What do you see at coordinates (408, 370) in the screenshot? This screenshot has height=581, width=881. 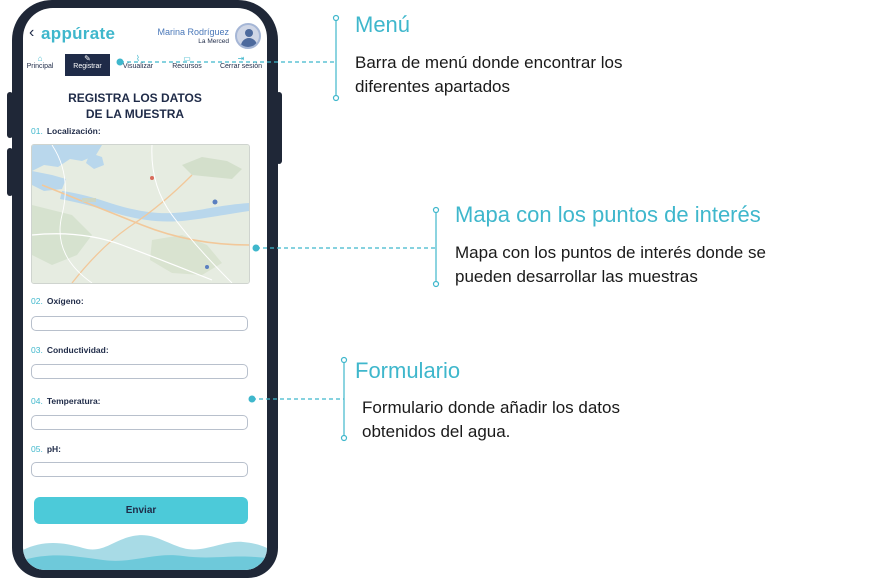 I see `annotation-title-form: Formulario` at bounding box center [408, 370].